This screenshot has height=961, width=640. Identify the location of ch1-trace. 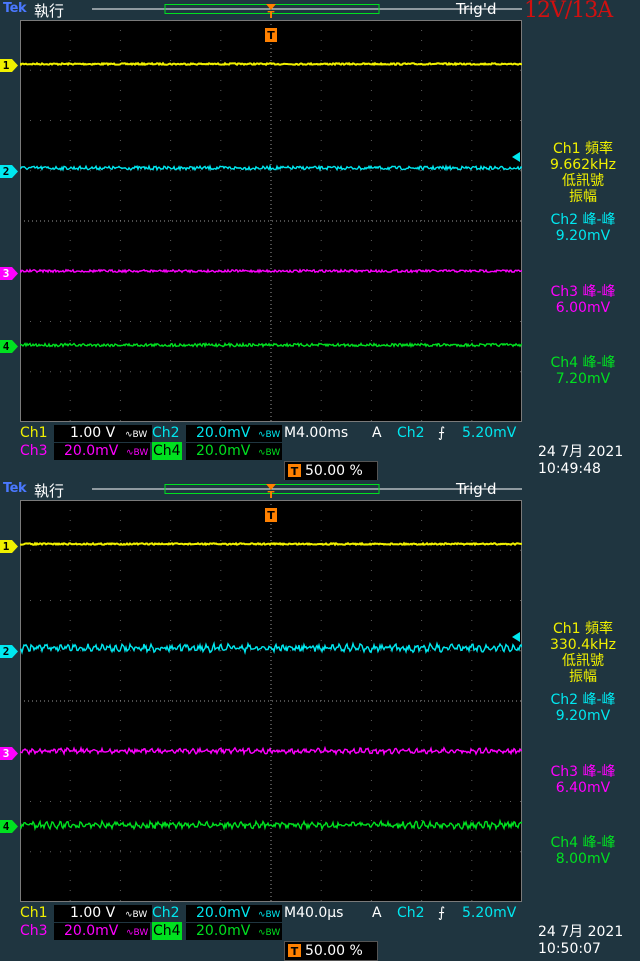
(271, 544).